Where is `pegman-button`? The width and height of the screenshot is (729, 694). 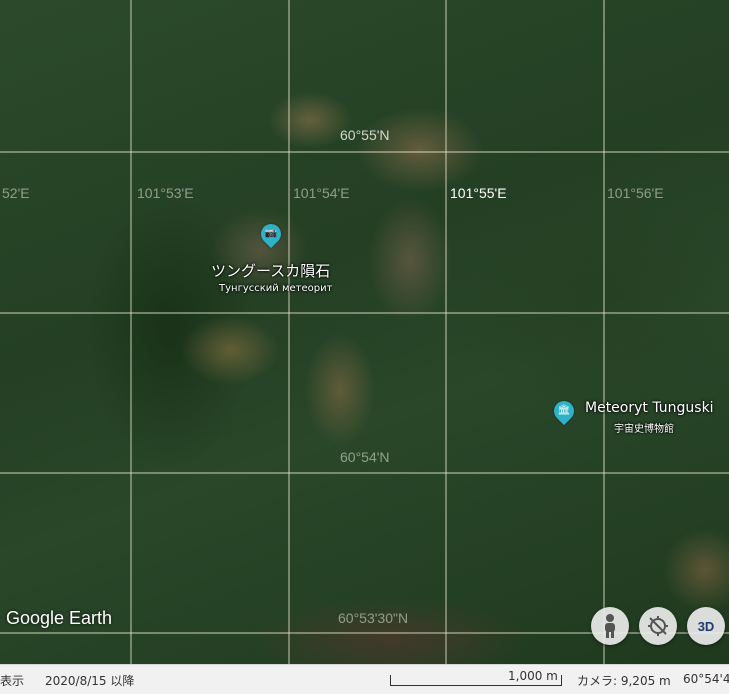 pegman-button is located at coordinates (610, 626).